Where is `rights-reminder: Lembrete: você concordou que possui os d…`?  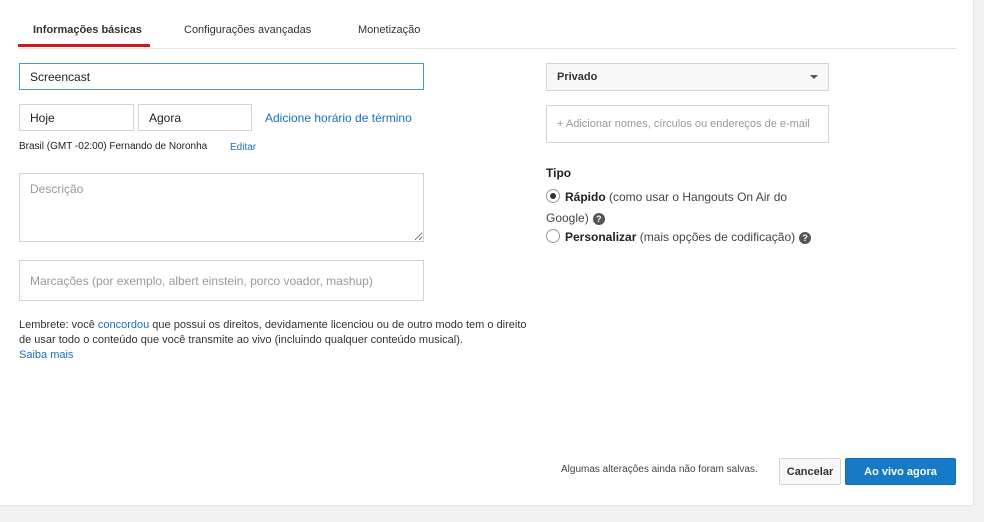 rights-reminder: Lembrete: você concordou que possui os d… is located at coordinates (273, 340).